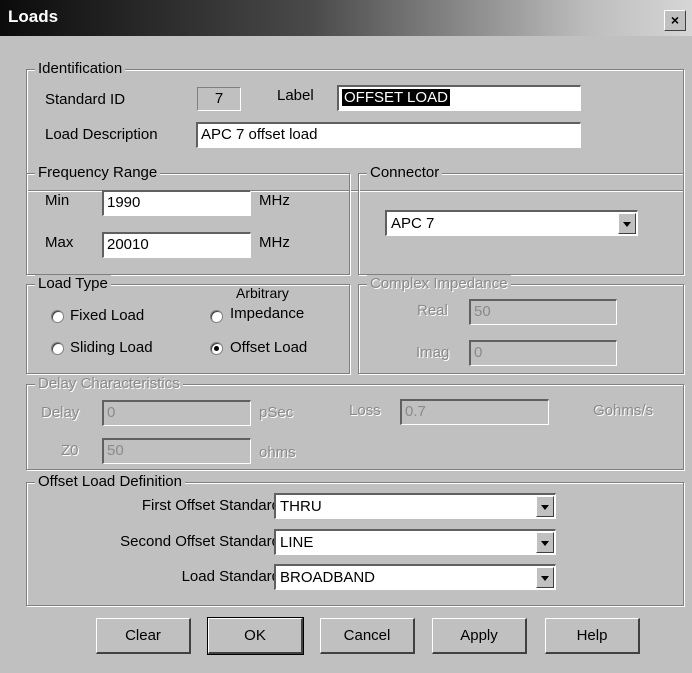 The image size is (692, 673). I want to click on close-icon: ×, so click(675, 20).